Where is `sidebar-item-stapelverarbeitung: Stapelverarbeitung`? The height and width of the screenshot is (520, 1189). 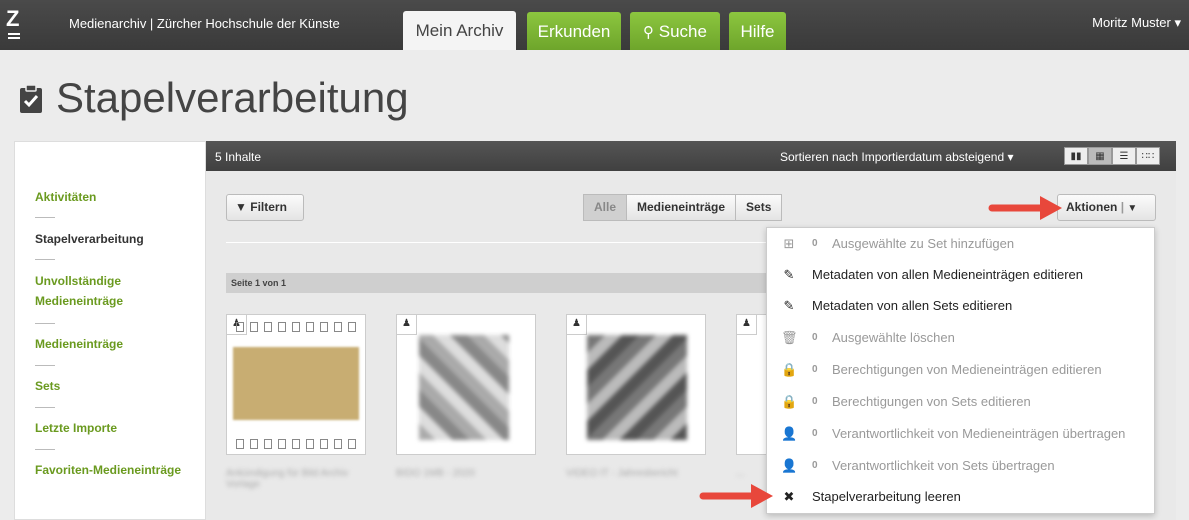 sidebar-item-stapelverarbeitung: Stapelverarbeitung is located at coordinates (115, 239).